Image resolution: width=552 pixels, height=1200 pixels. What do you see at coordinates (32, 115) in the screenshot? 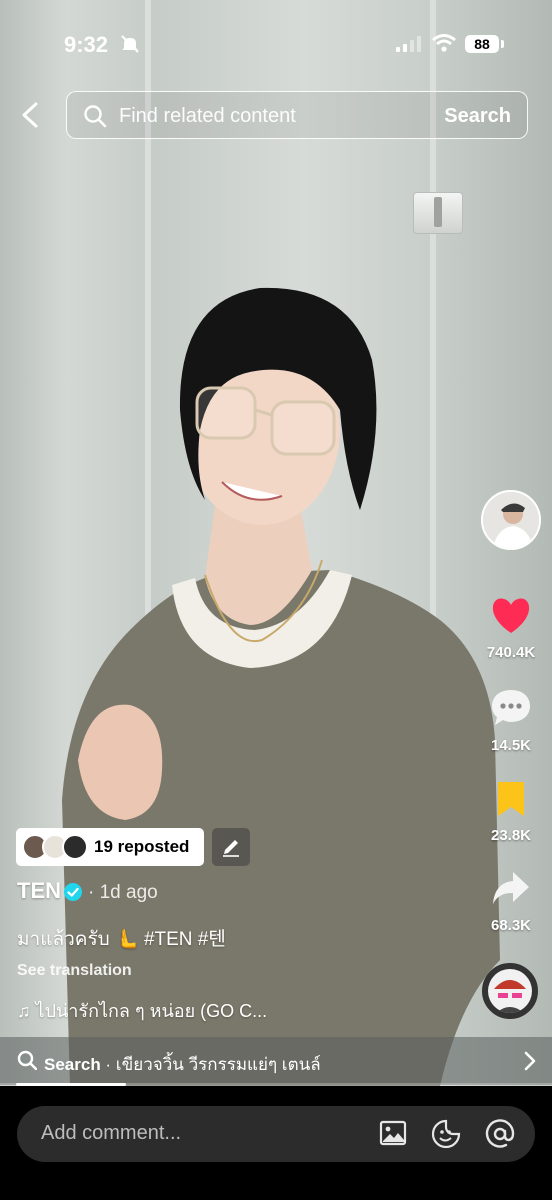
I see `back-arrow-icon` at bounding box center [32, 115].